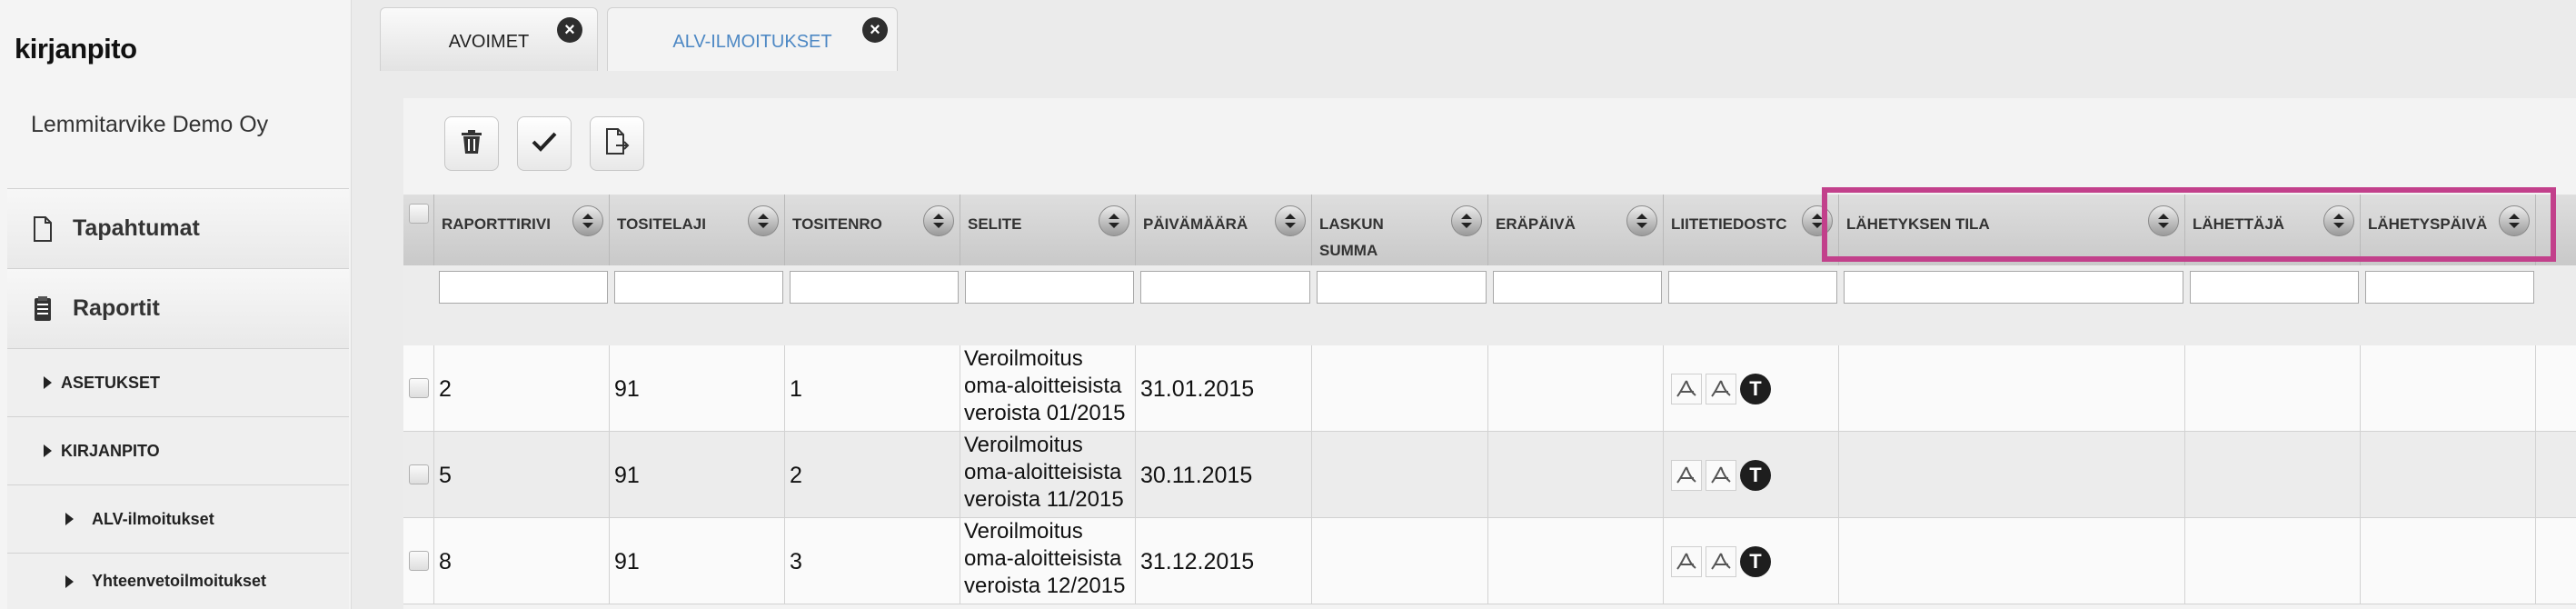 This screenshot has width=2576, height=609. Describe the element at coordinates (1048, 230) in the screenshot. I see `column-selite: SELITE` at that location.